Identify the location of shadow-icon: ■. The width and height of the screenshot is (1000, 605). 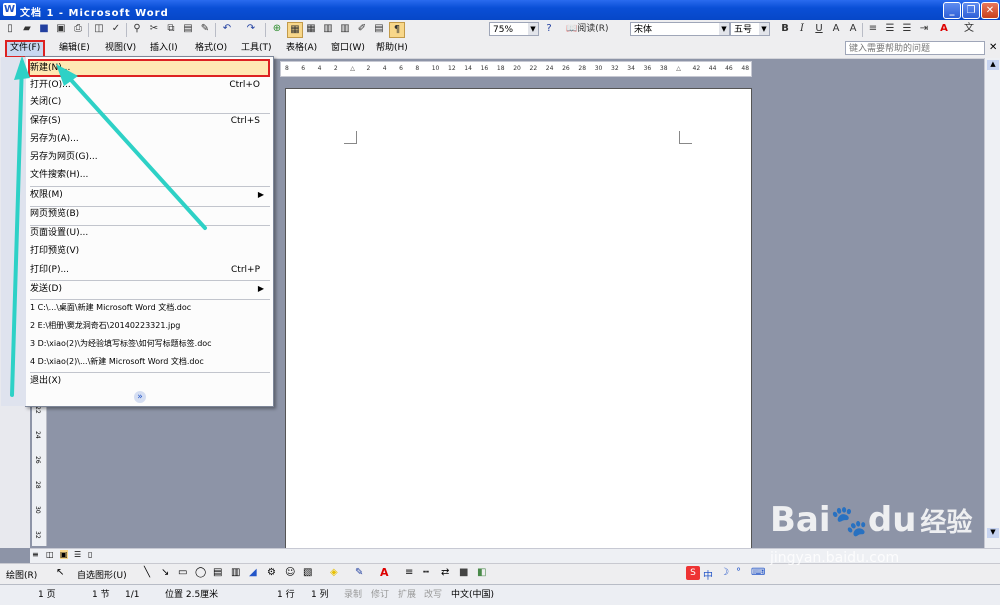
(463, 572).